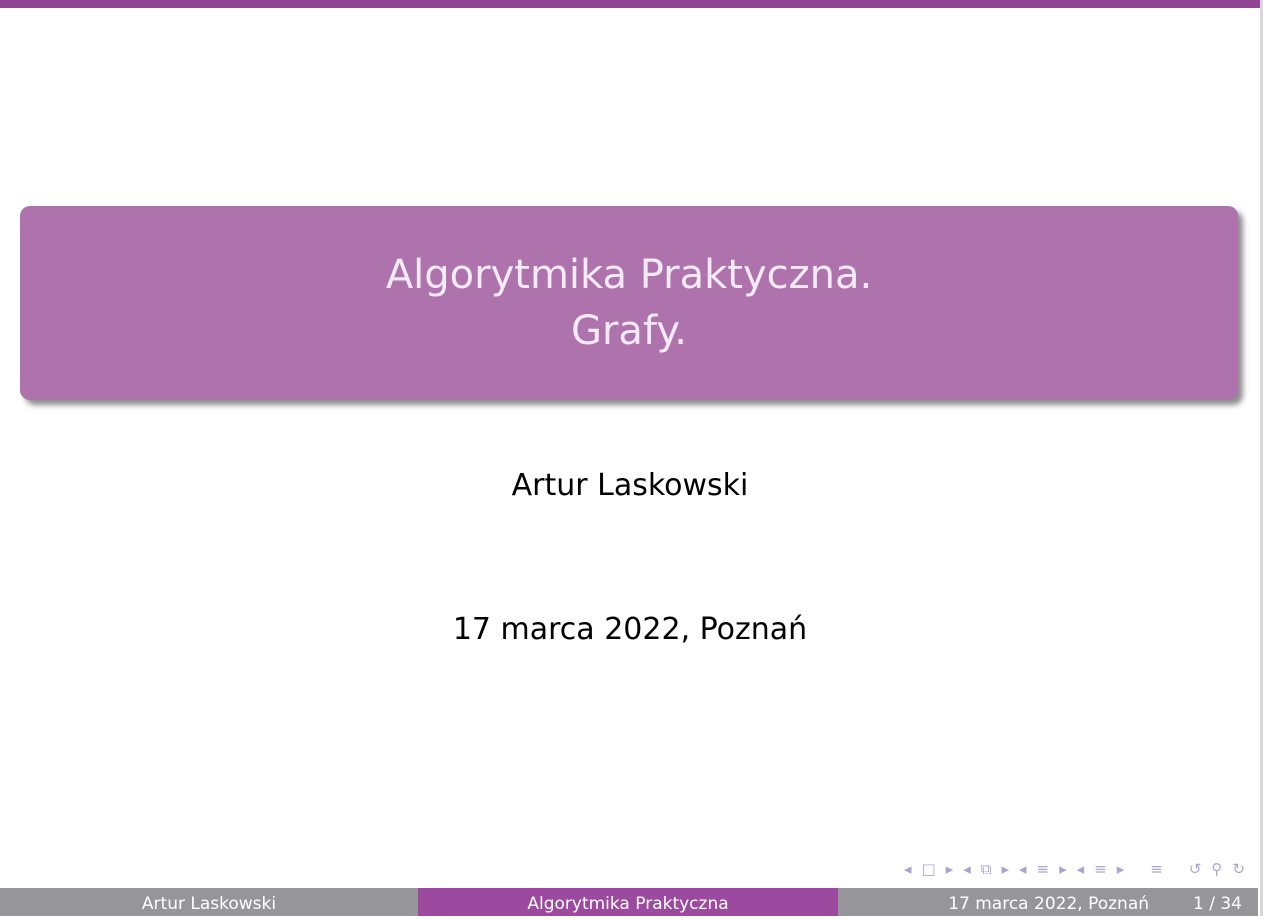 The height and width of the screenshot is (920, 1263). Describe the element at coordinates (630, 485) in the screenshot. I see `author: Artur Laskowski` at that location.